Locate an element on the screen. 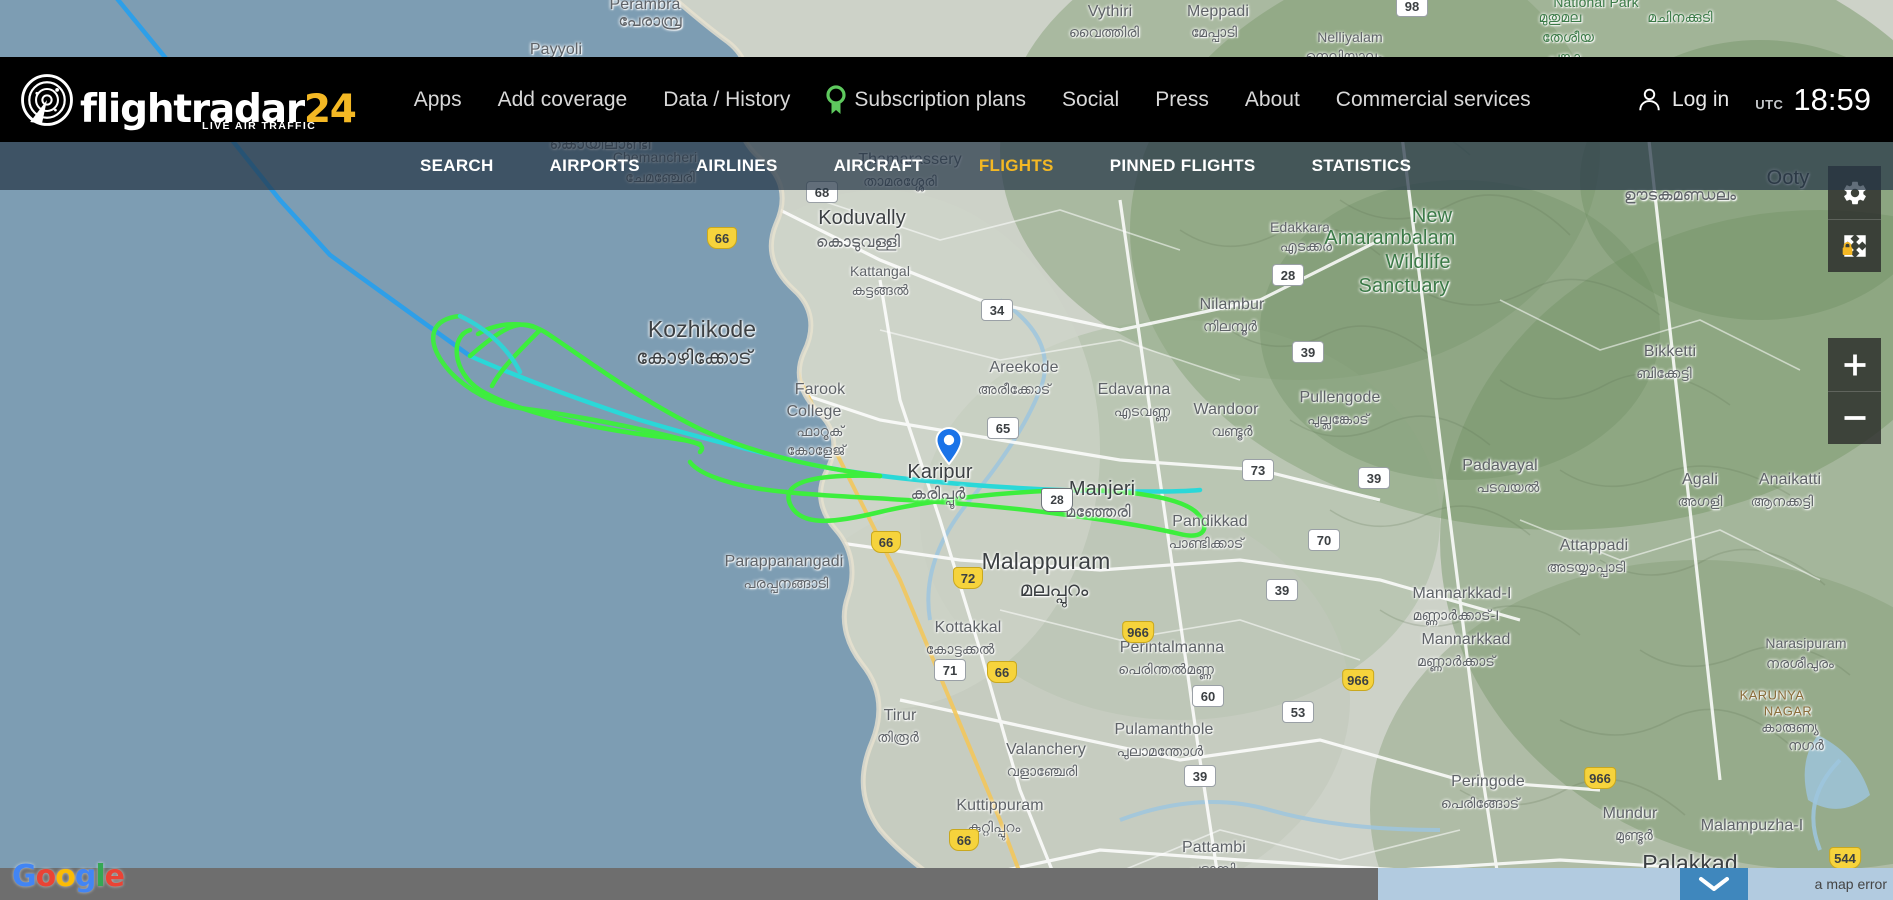  brand-logo: flightradar24 LIVE AIR TRAFFIC is located at coordinates (188, 102).